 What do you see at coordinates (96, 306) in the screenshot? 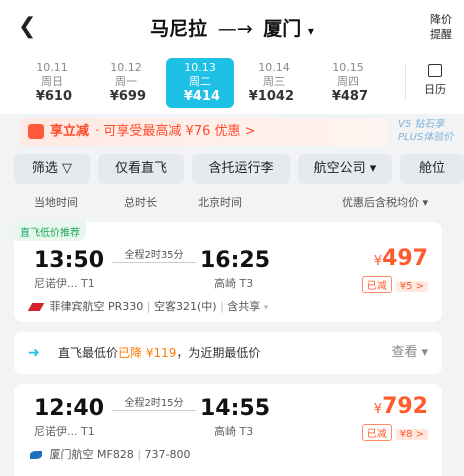
I see `airline-flight-no: 菲律宾航空 PR330` at bounding box center [96, 306].